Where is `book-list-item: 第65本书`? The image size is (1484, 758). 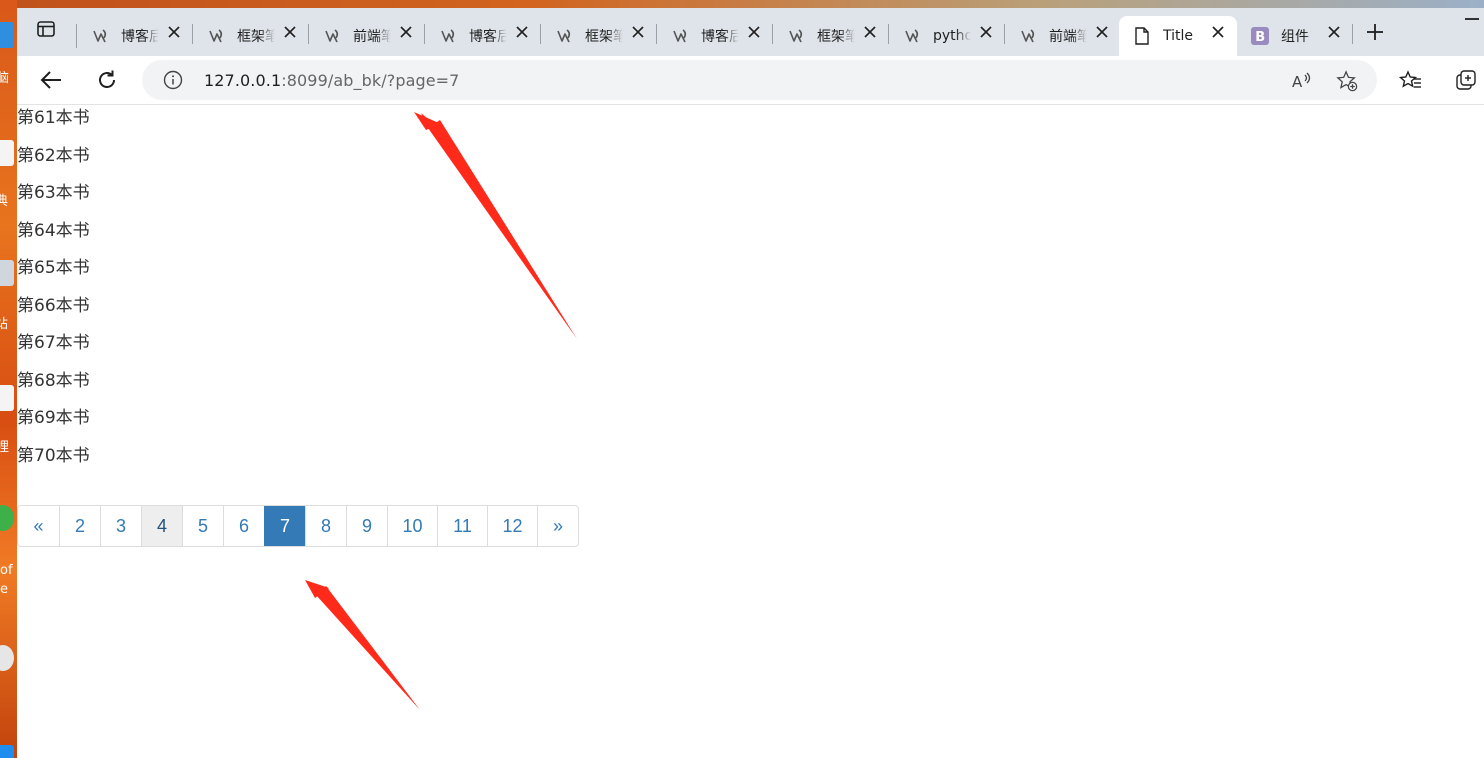 book-list-item: 第65本书 is located at coordinates (53, 268).